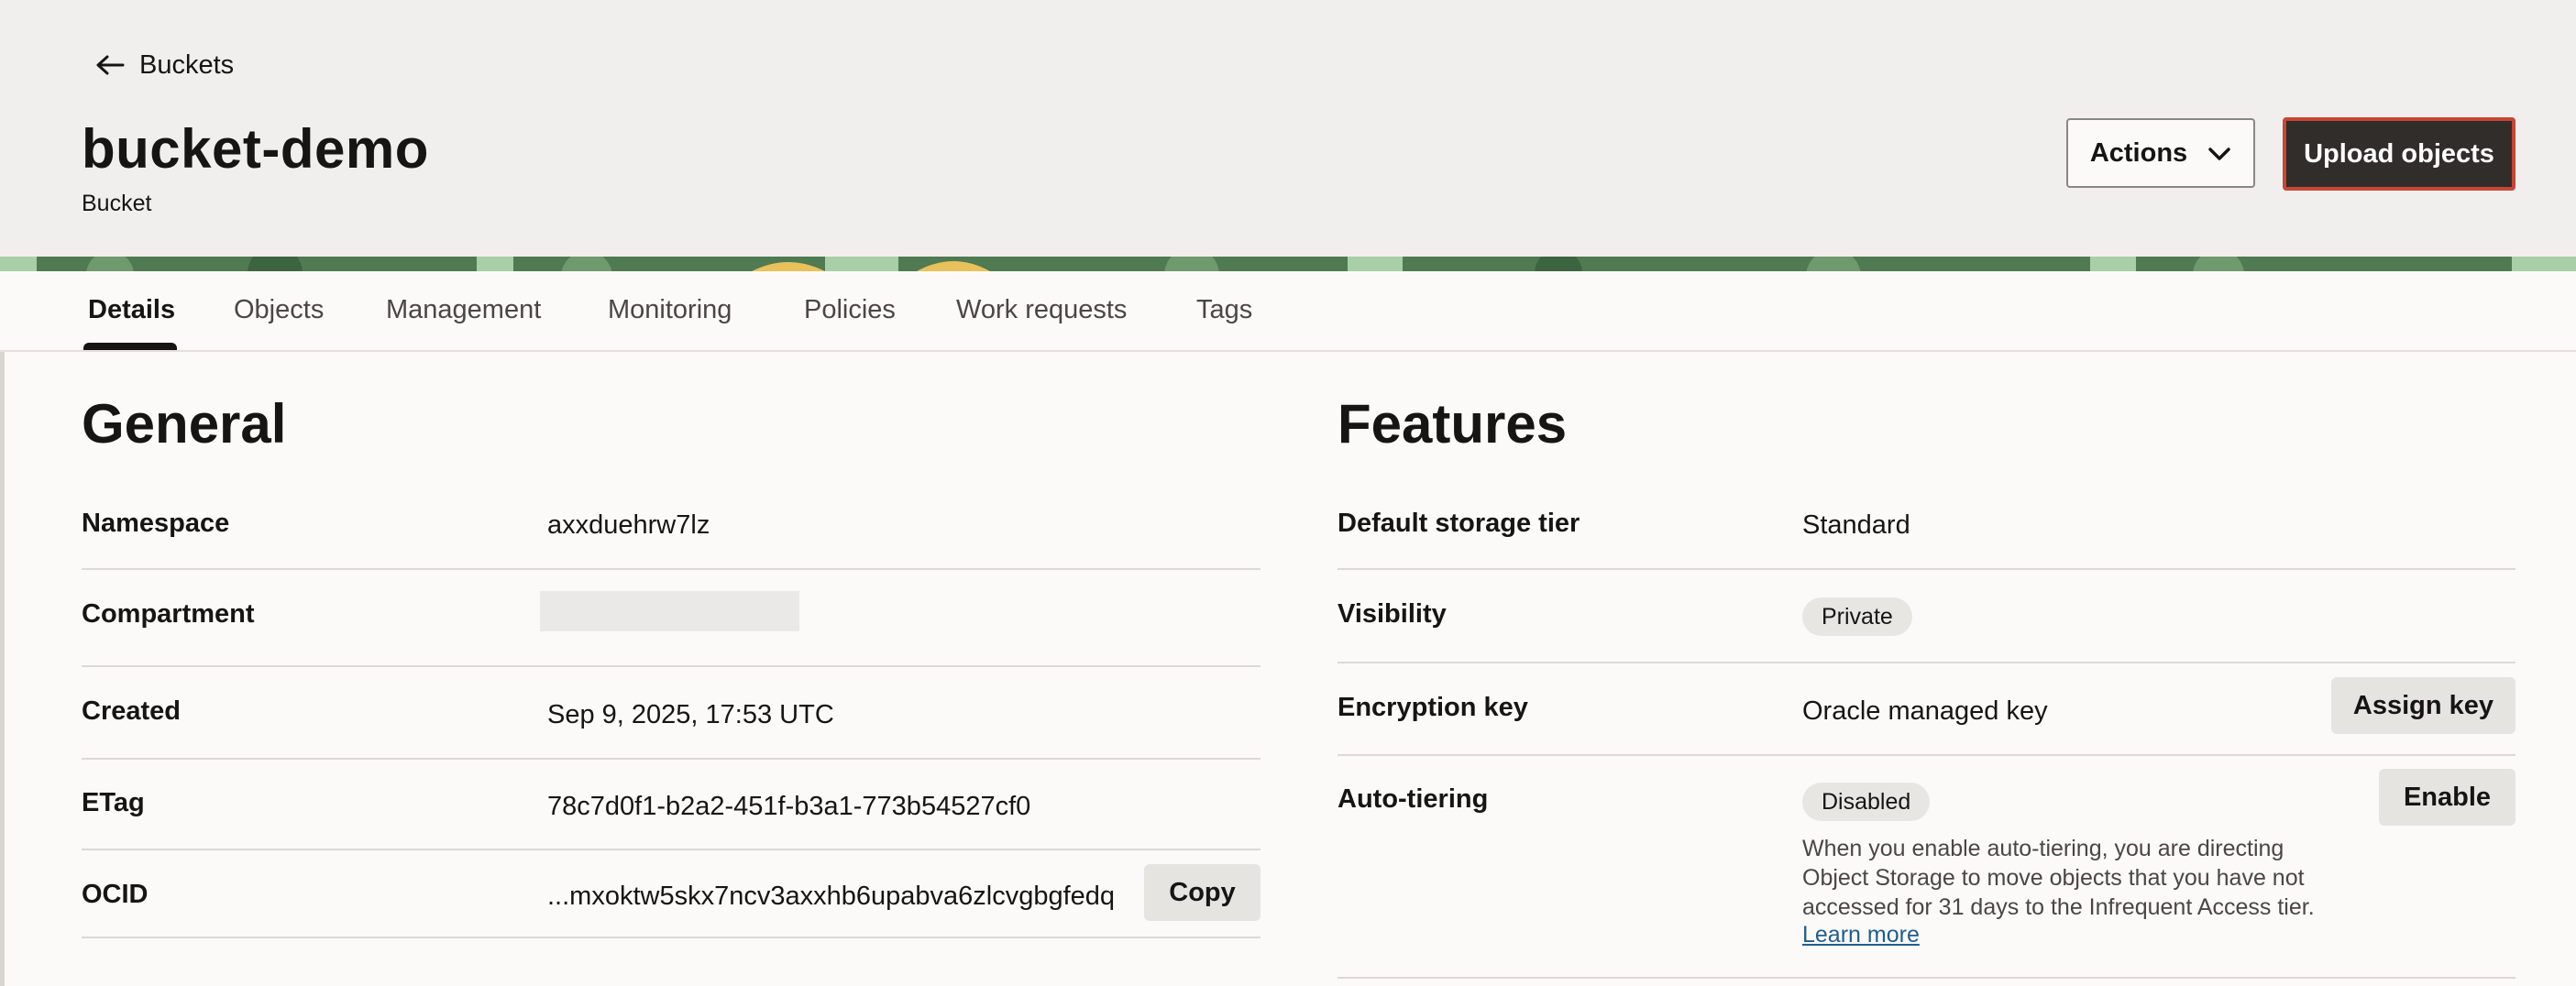 The width and height of the screenshot is (2576, 986). What do you see at coordinates (2399, 154) in the screenshot?
I see `upload-objects-button: Upload objects` at bounding box center [2399, 154].